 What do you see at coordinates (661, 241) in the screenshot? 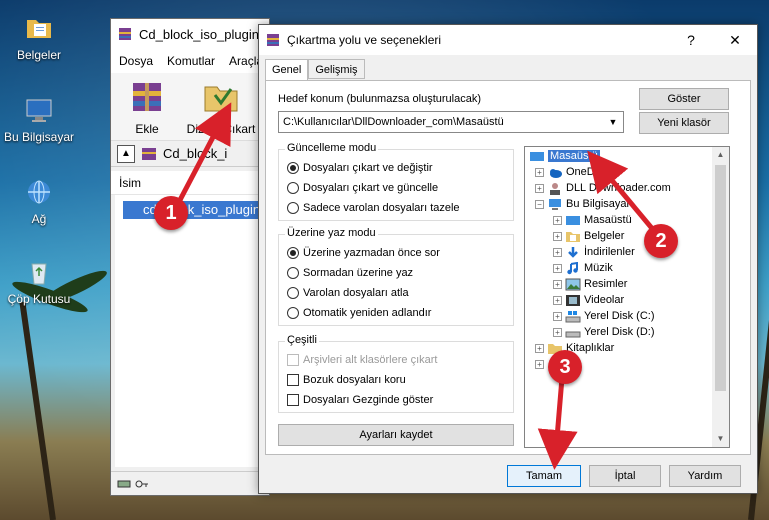
I see `step-marker-2: 2` at bounding box center [661, 241].